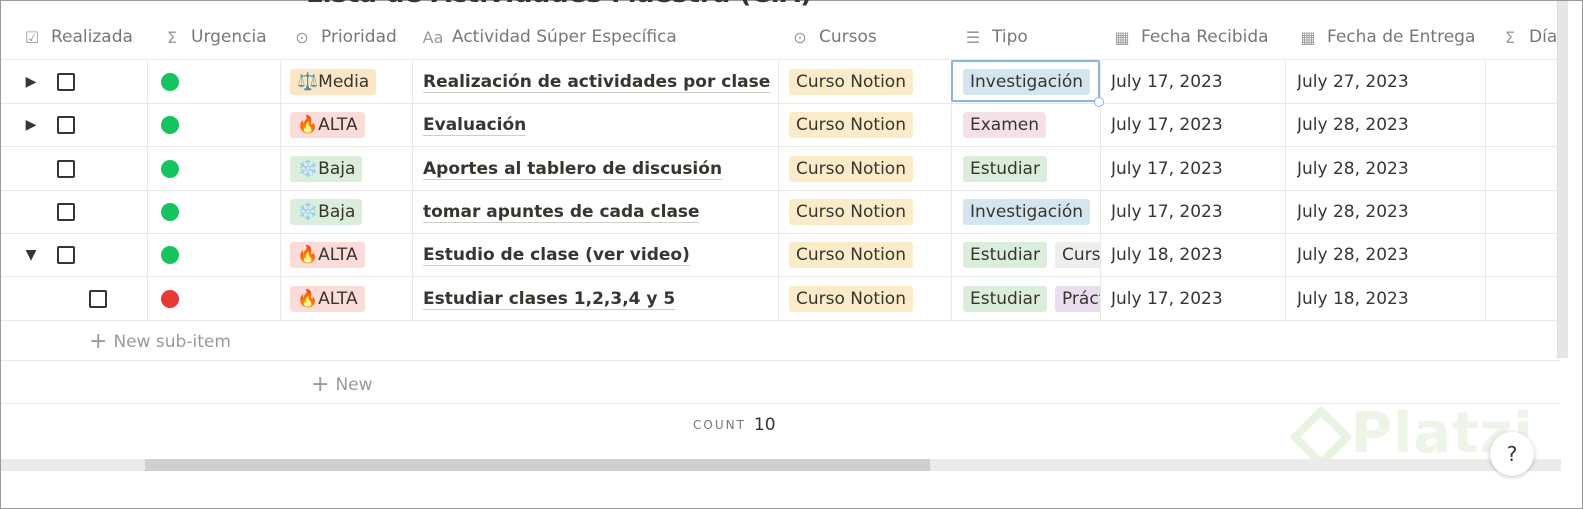 The image size is (1583, 509). What do you see at coordinates (1077, 298) in the screenshot?
I see `type-tag: Práct` at bounding box center [1077, 298].